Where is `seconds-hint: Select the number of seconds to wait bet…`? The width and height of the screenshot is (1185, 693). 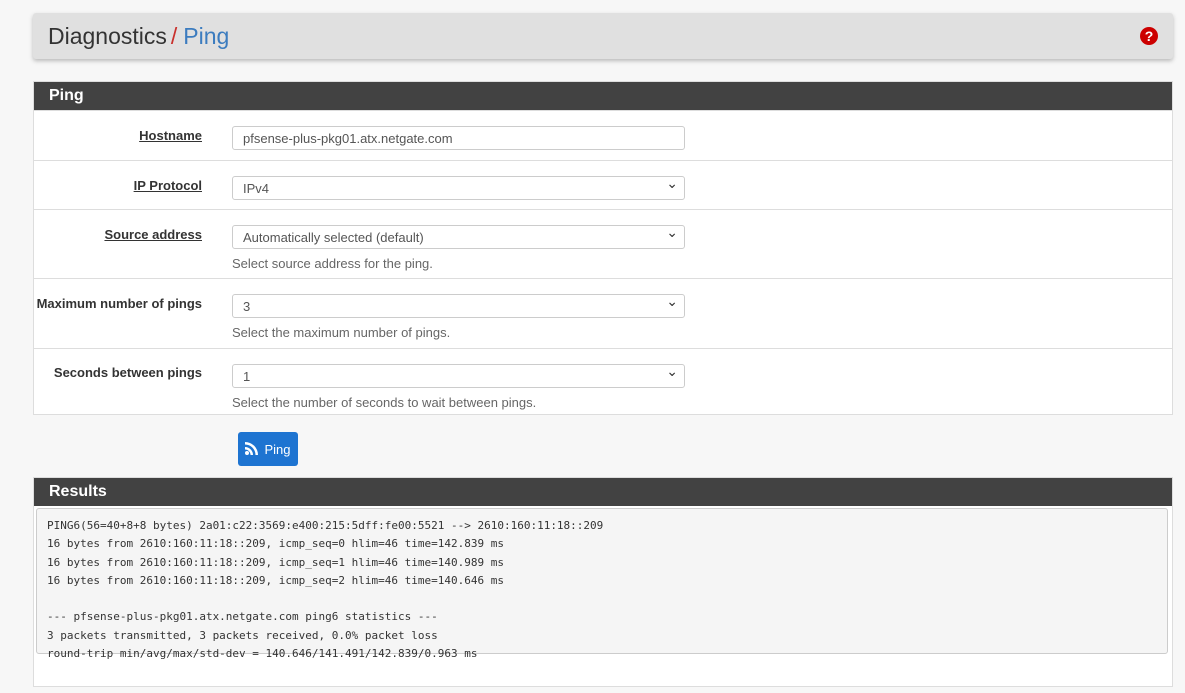 seconds-hint: Select the number of seconds to wait bet… is located at coordinates (384, 402).